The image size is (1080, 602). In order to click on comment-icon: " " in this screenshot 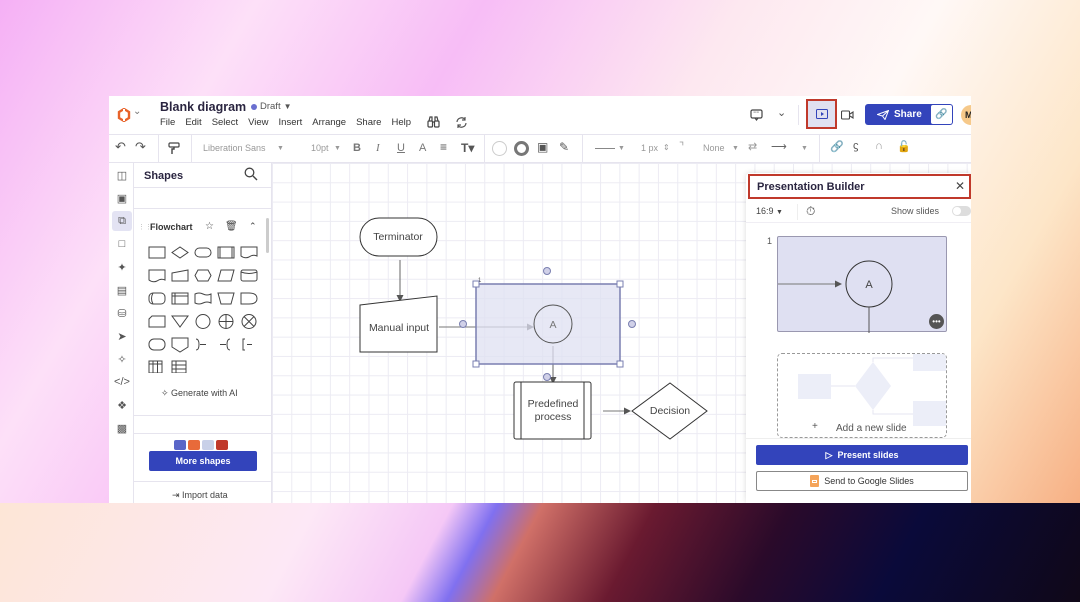, I will do `click(756, 115)`.